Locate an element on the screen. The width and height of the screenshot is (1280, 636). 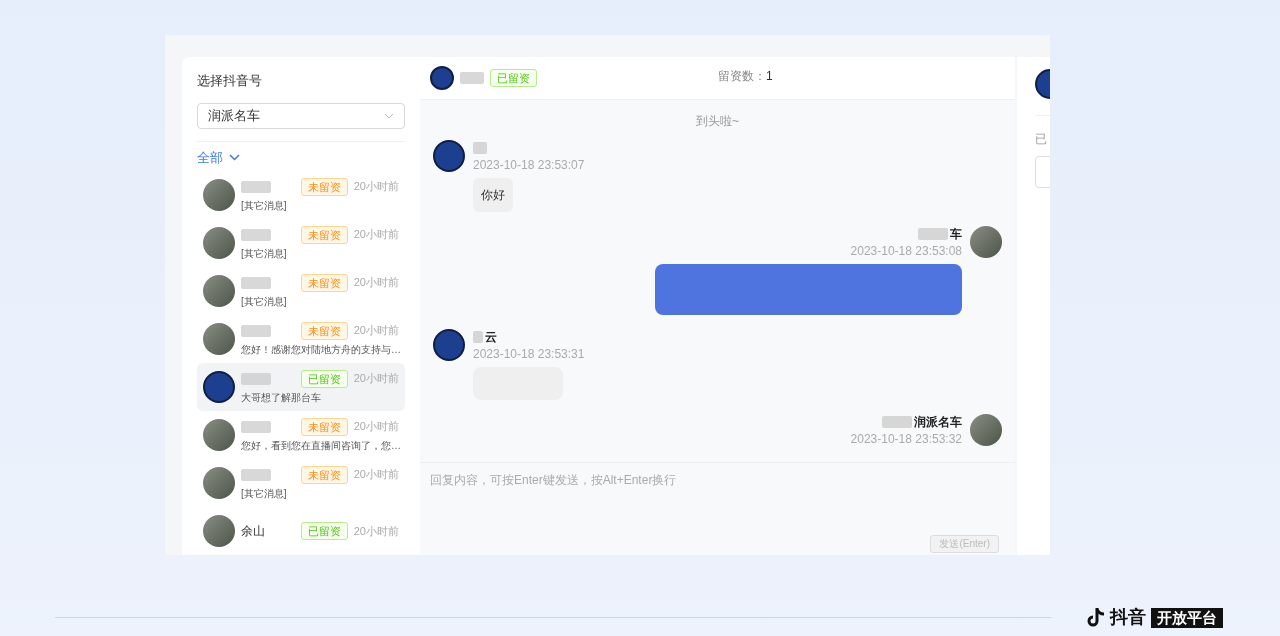
lead-count: 留资数：1 is located at coordinates (745, 76).